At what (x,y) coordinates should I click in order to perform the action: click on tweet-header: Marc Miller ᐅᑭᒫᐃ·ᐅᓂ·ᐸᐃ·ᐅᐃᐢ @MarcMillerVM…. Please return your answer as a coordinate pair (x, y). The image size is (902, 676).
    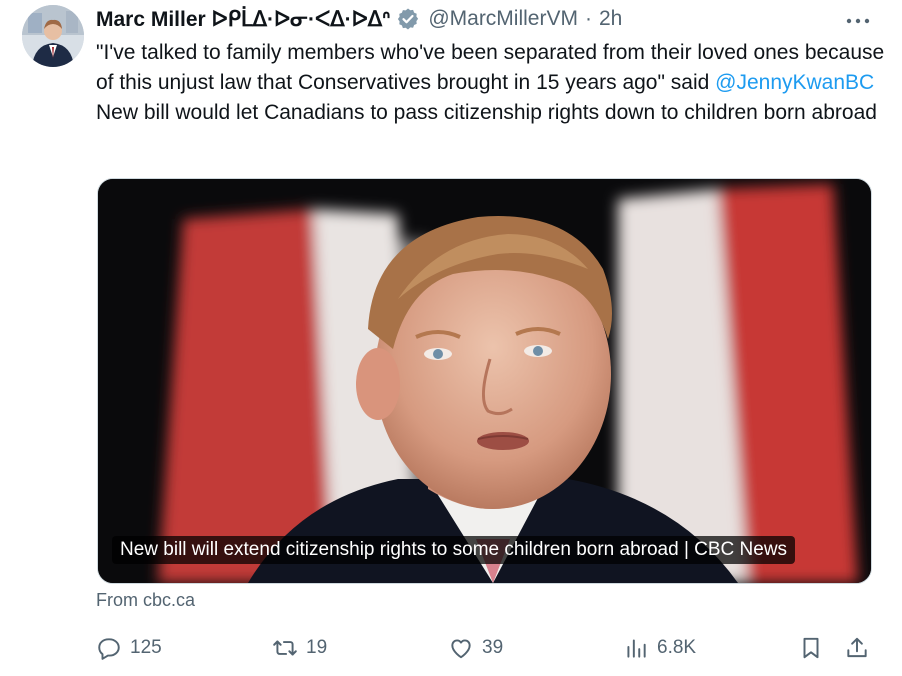
    Looking at the image, I should click on (359, 19).